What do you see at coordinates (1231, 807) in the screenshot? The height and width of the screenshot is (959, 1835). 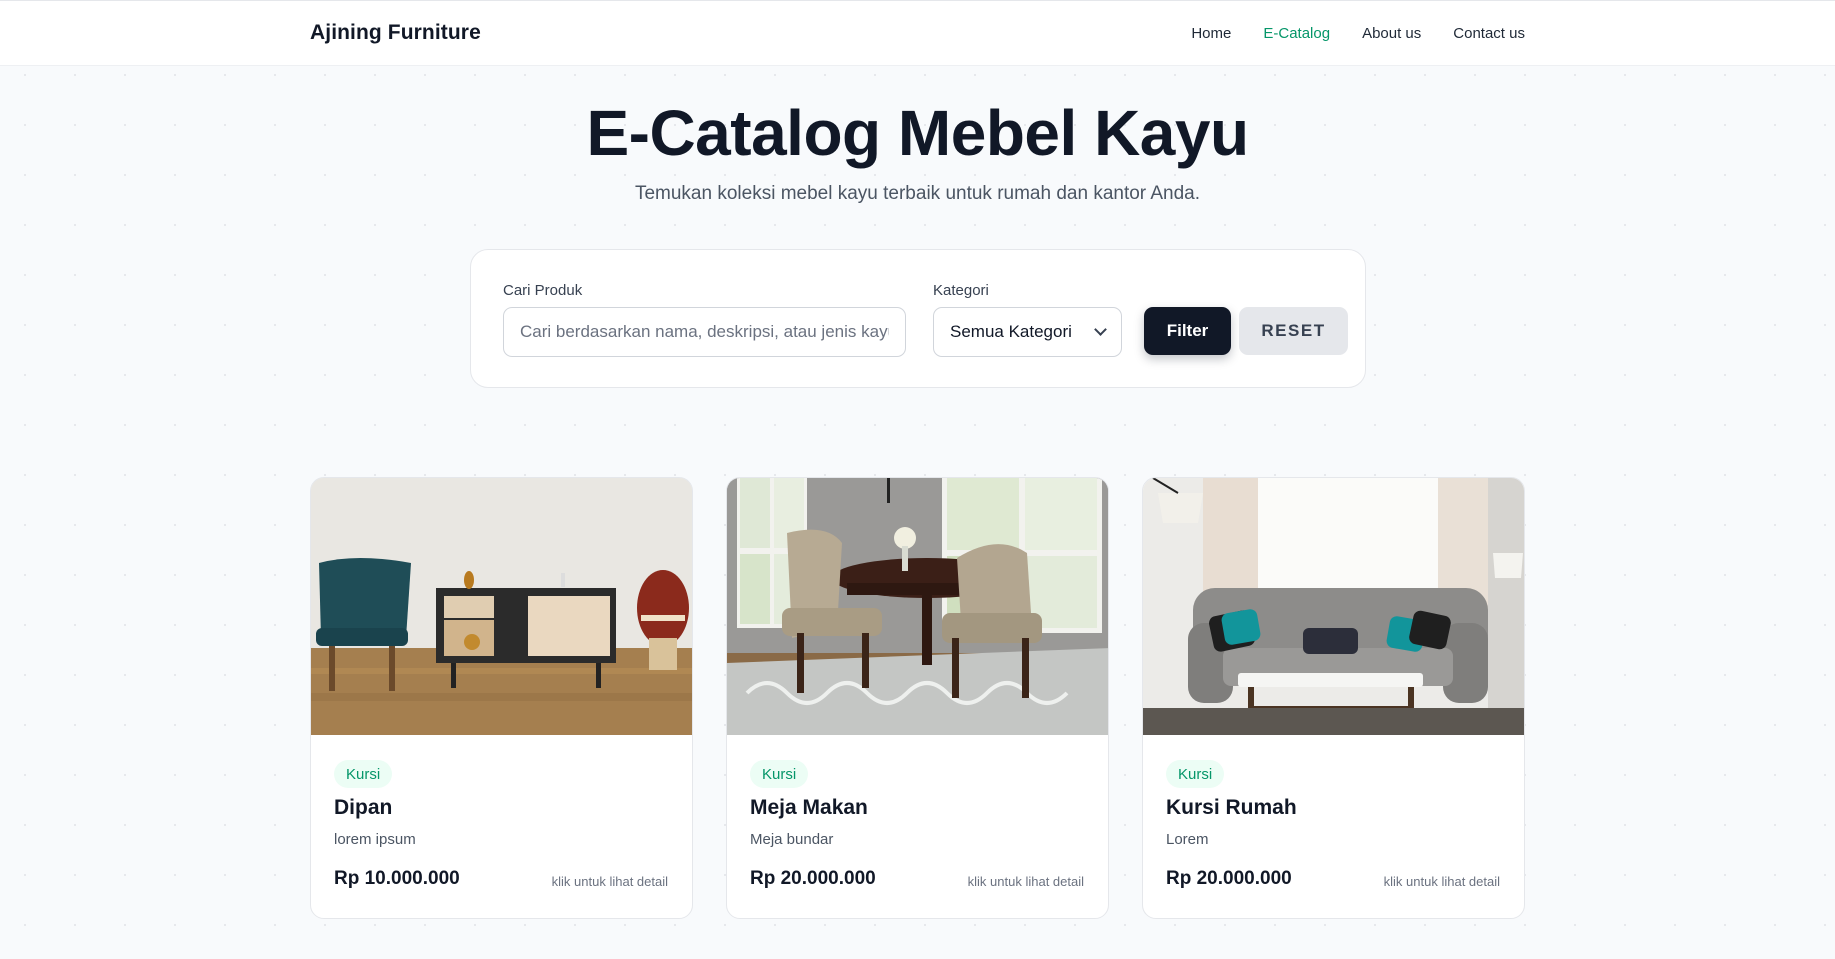 I see `product-name: Kursi Rumah` at bounding box center [1231, 807].